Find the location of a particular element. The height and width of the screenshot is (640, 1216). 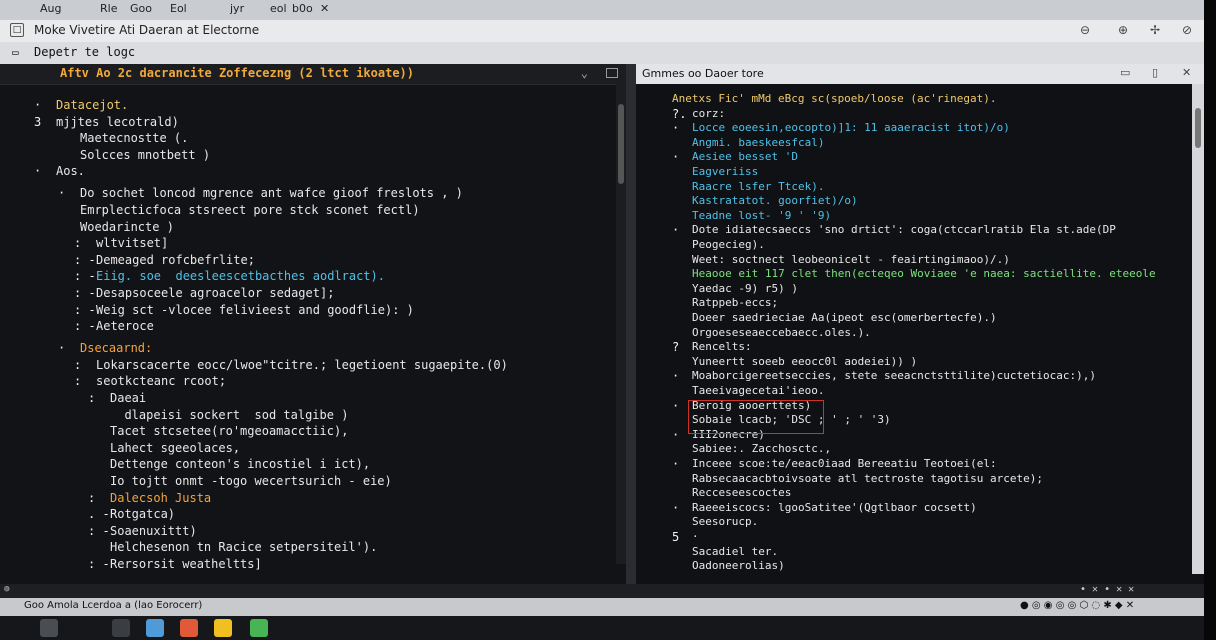

start-icon is located at coordinates (49, 628).